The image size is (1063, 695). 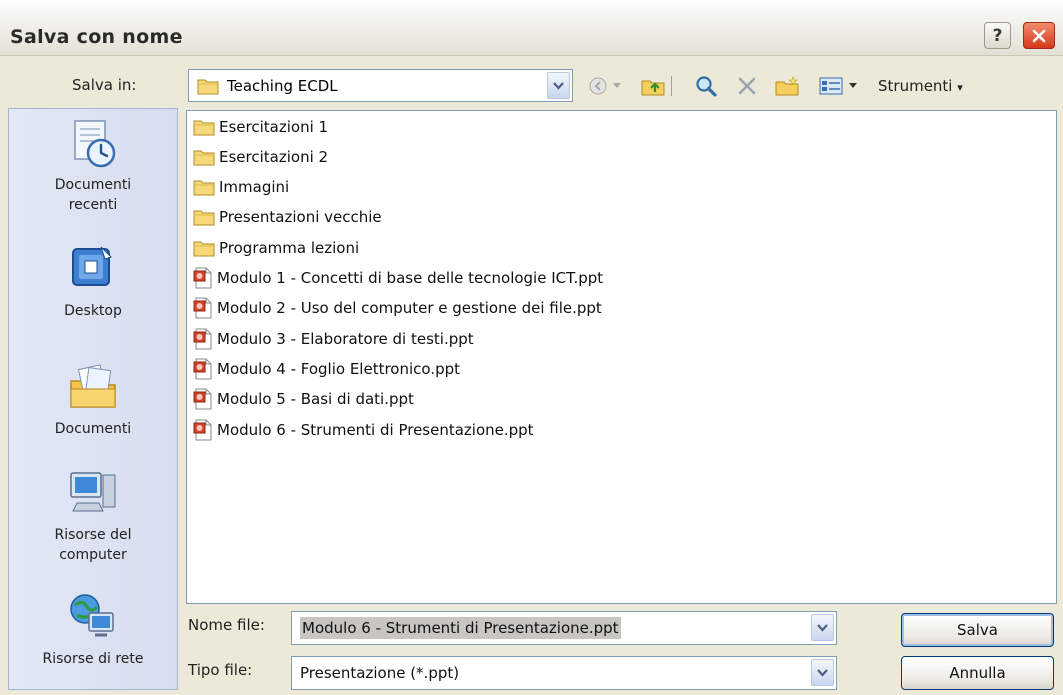 I want to click on save-in-label: Salva in:, so click(x=104, y=85).